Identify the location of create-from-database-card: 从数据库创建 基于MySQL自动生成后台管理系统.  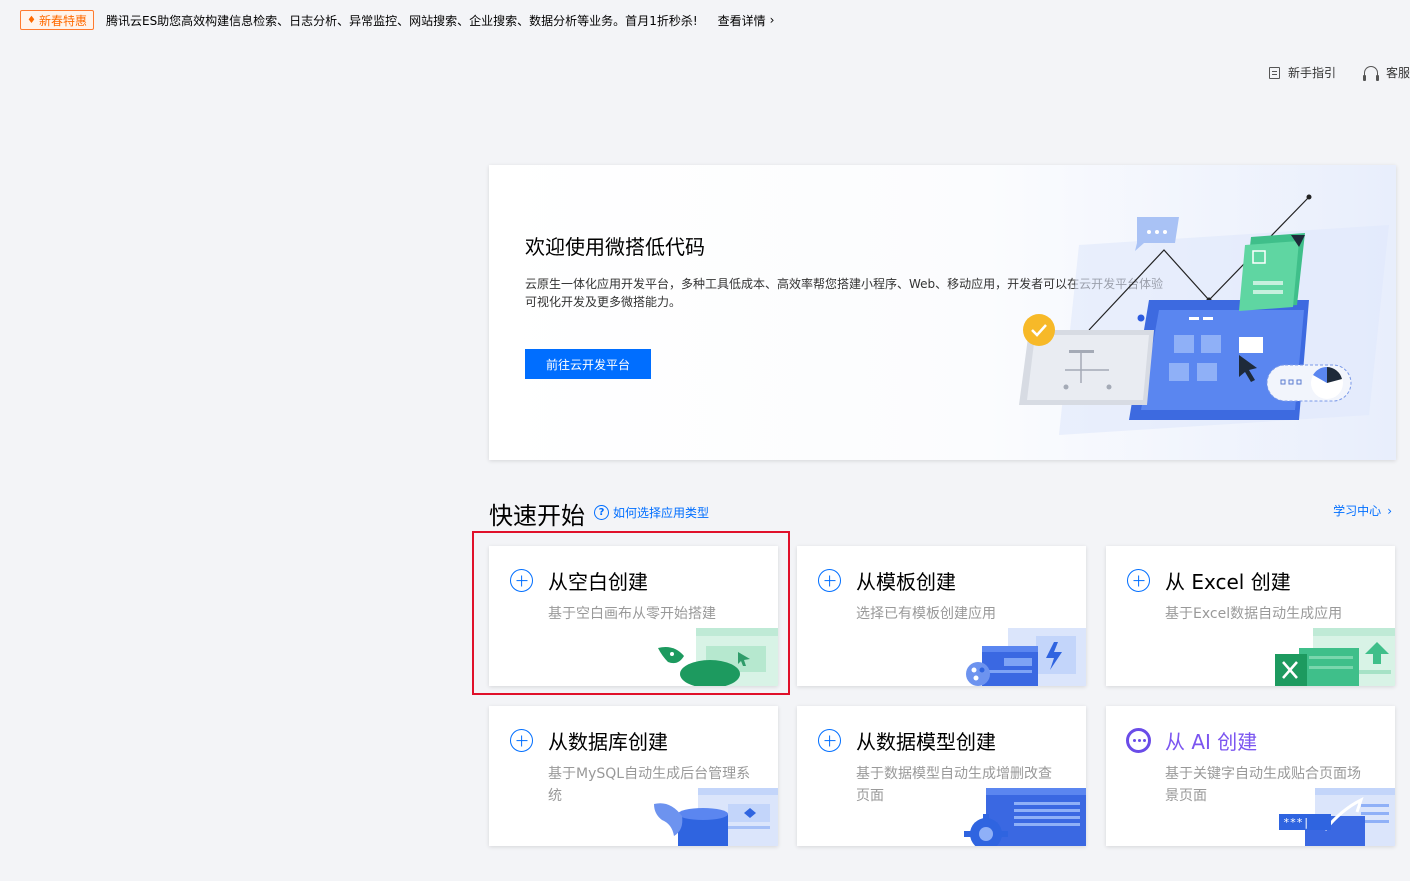
(633, 776).